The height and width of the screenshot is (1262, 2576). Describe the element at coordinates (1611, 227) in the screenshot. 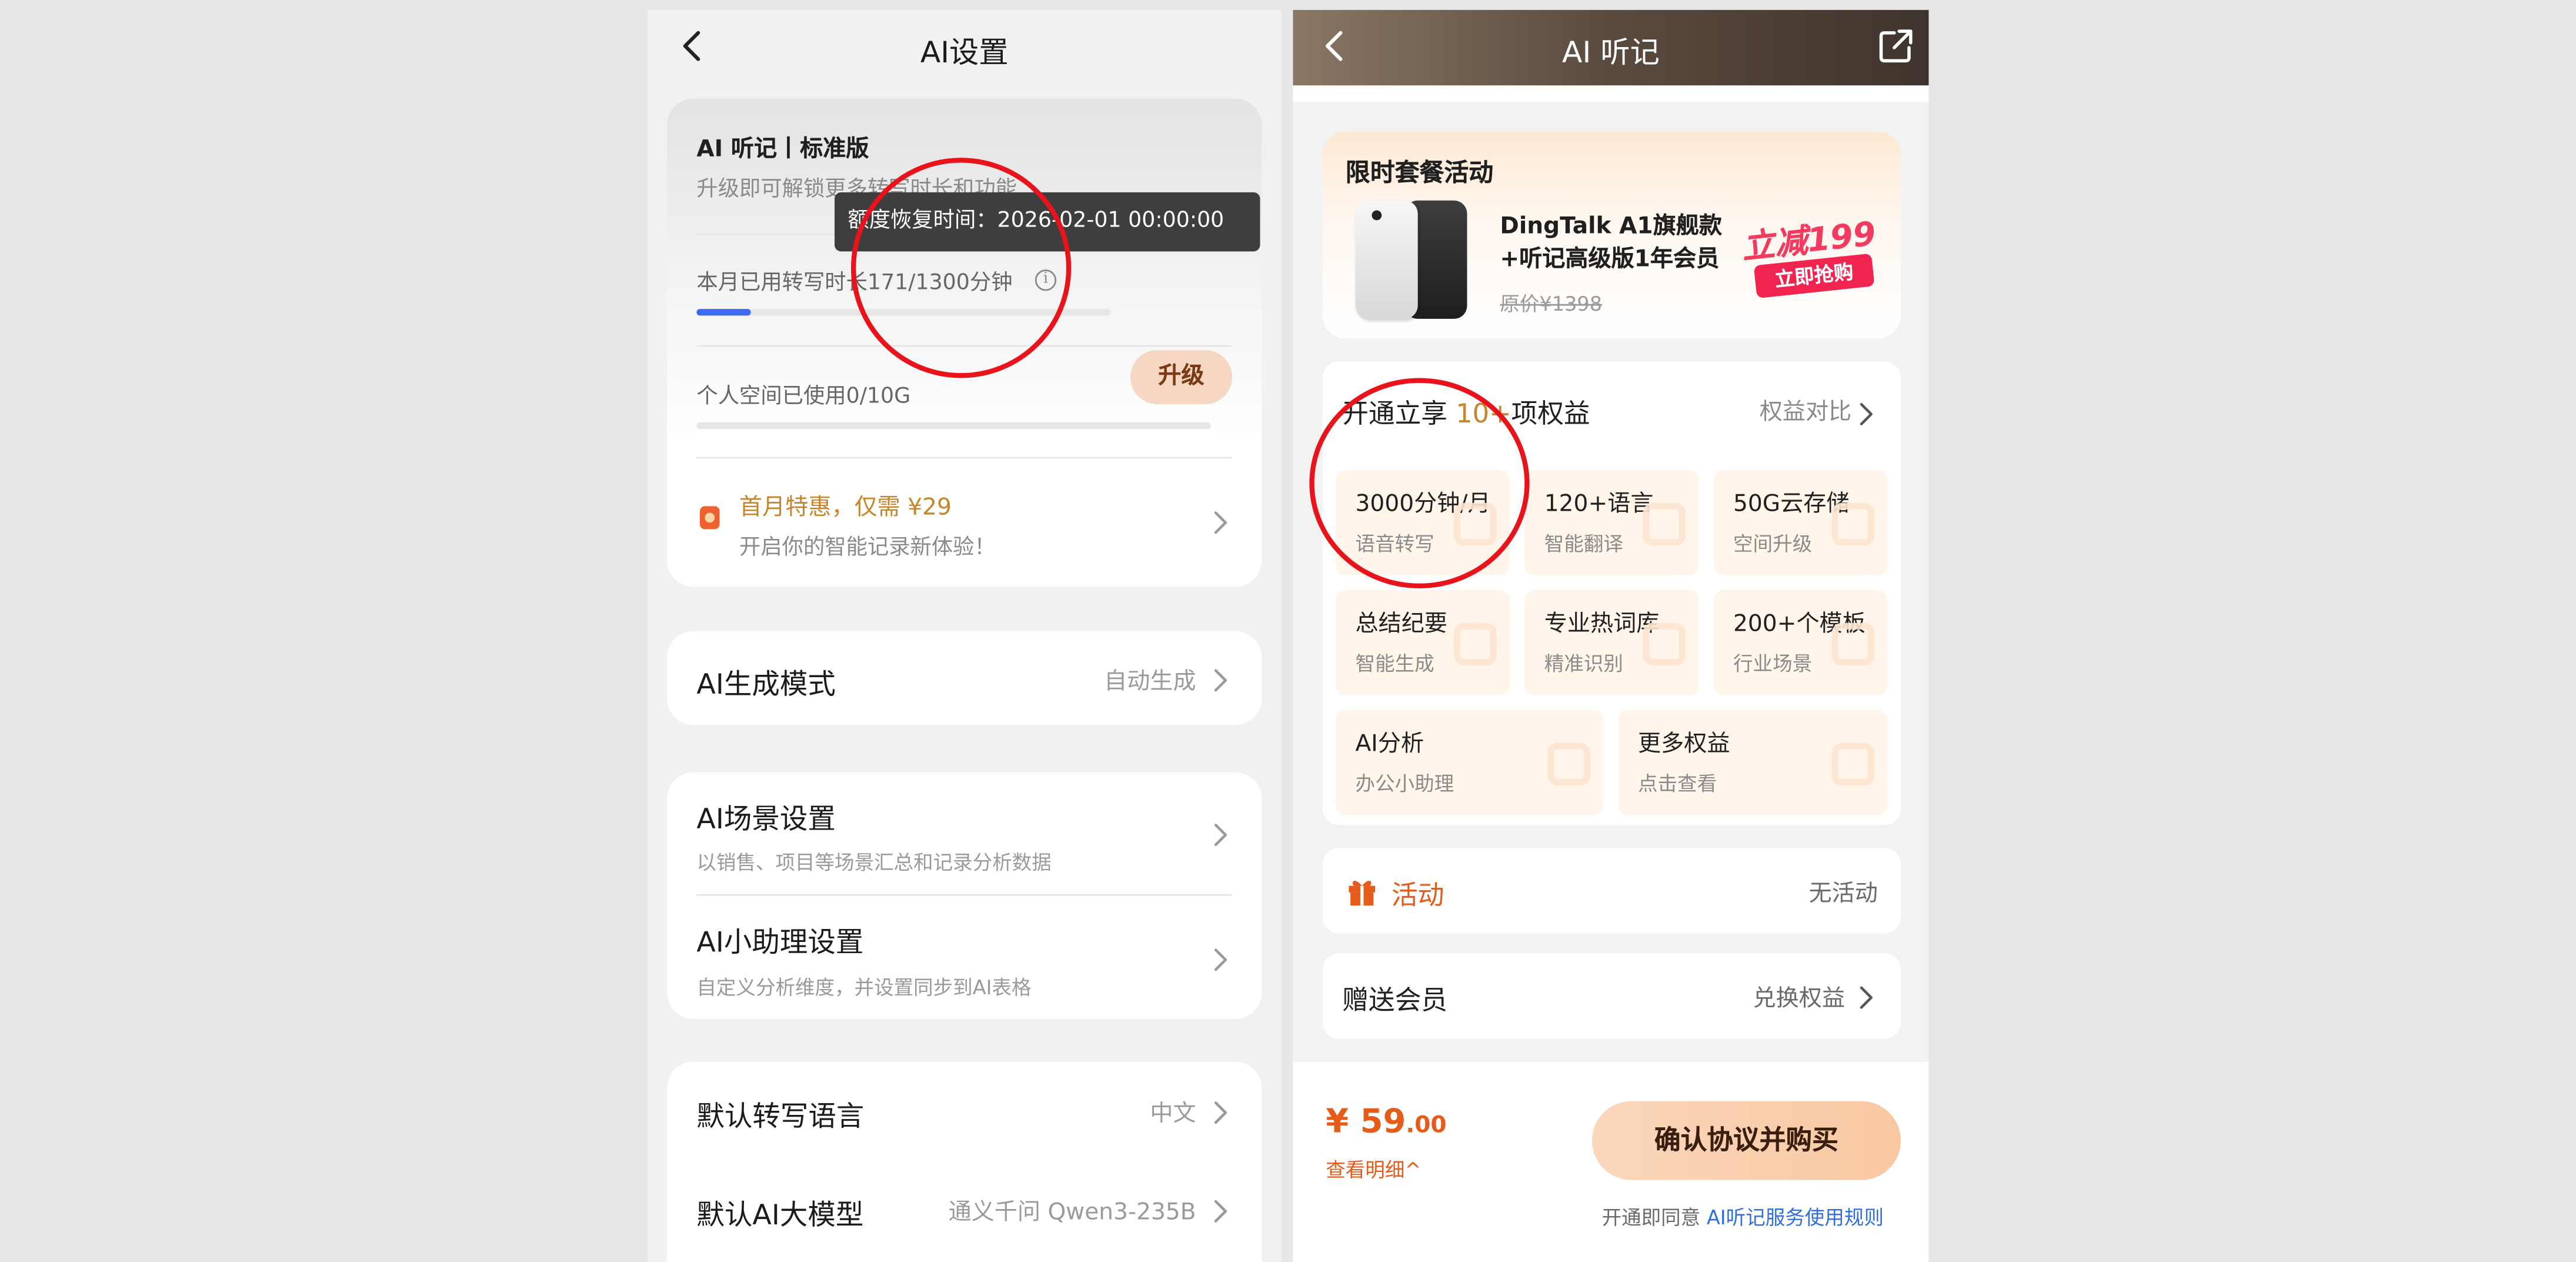

I see `product-line-1: DingTalk A1旗舰款` at that location.